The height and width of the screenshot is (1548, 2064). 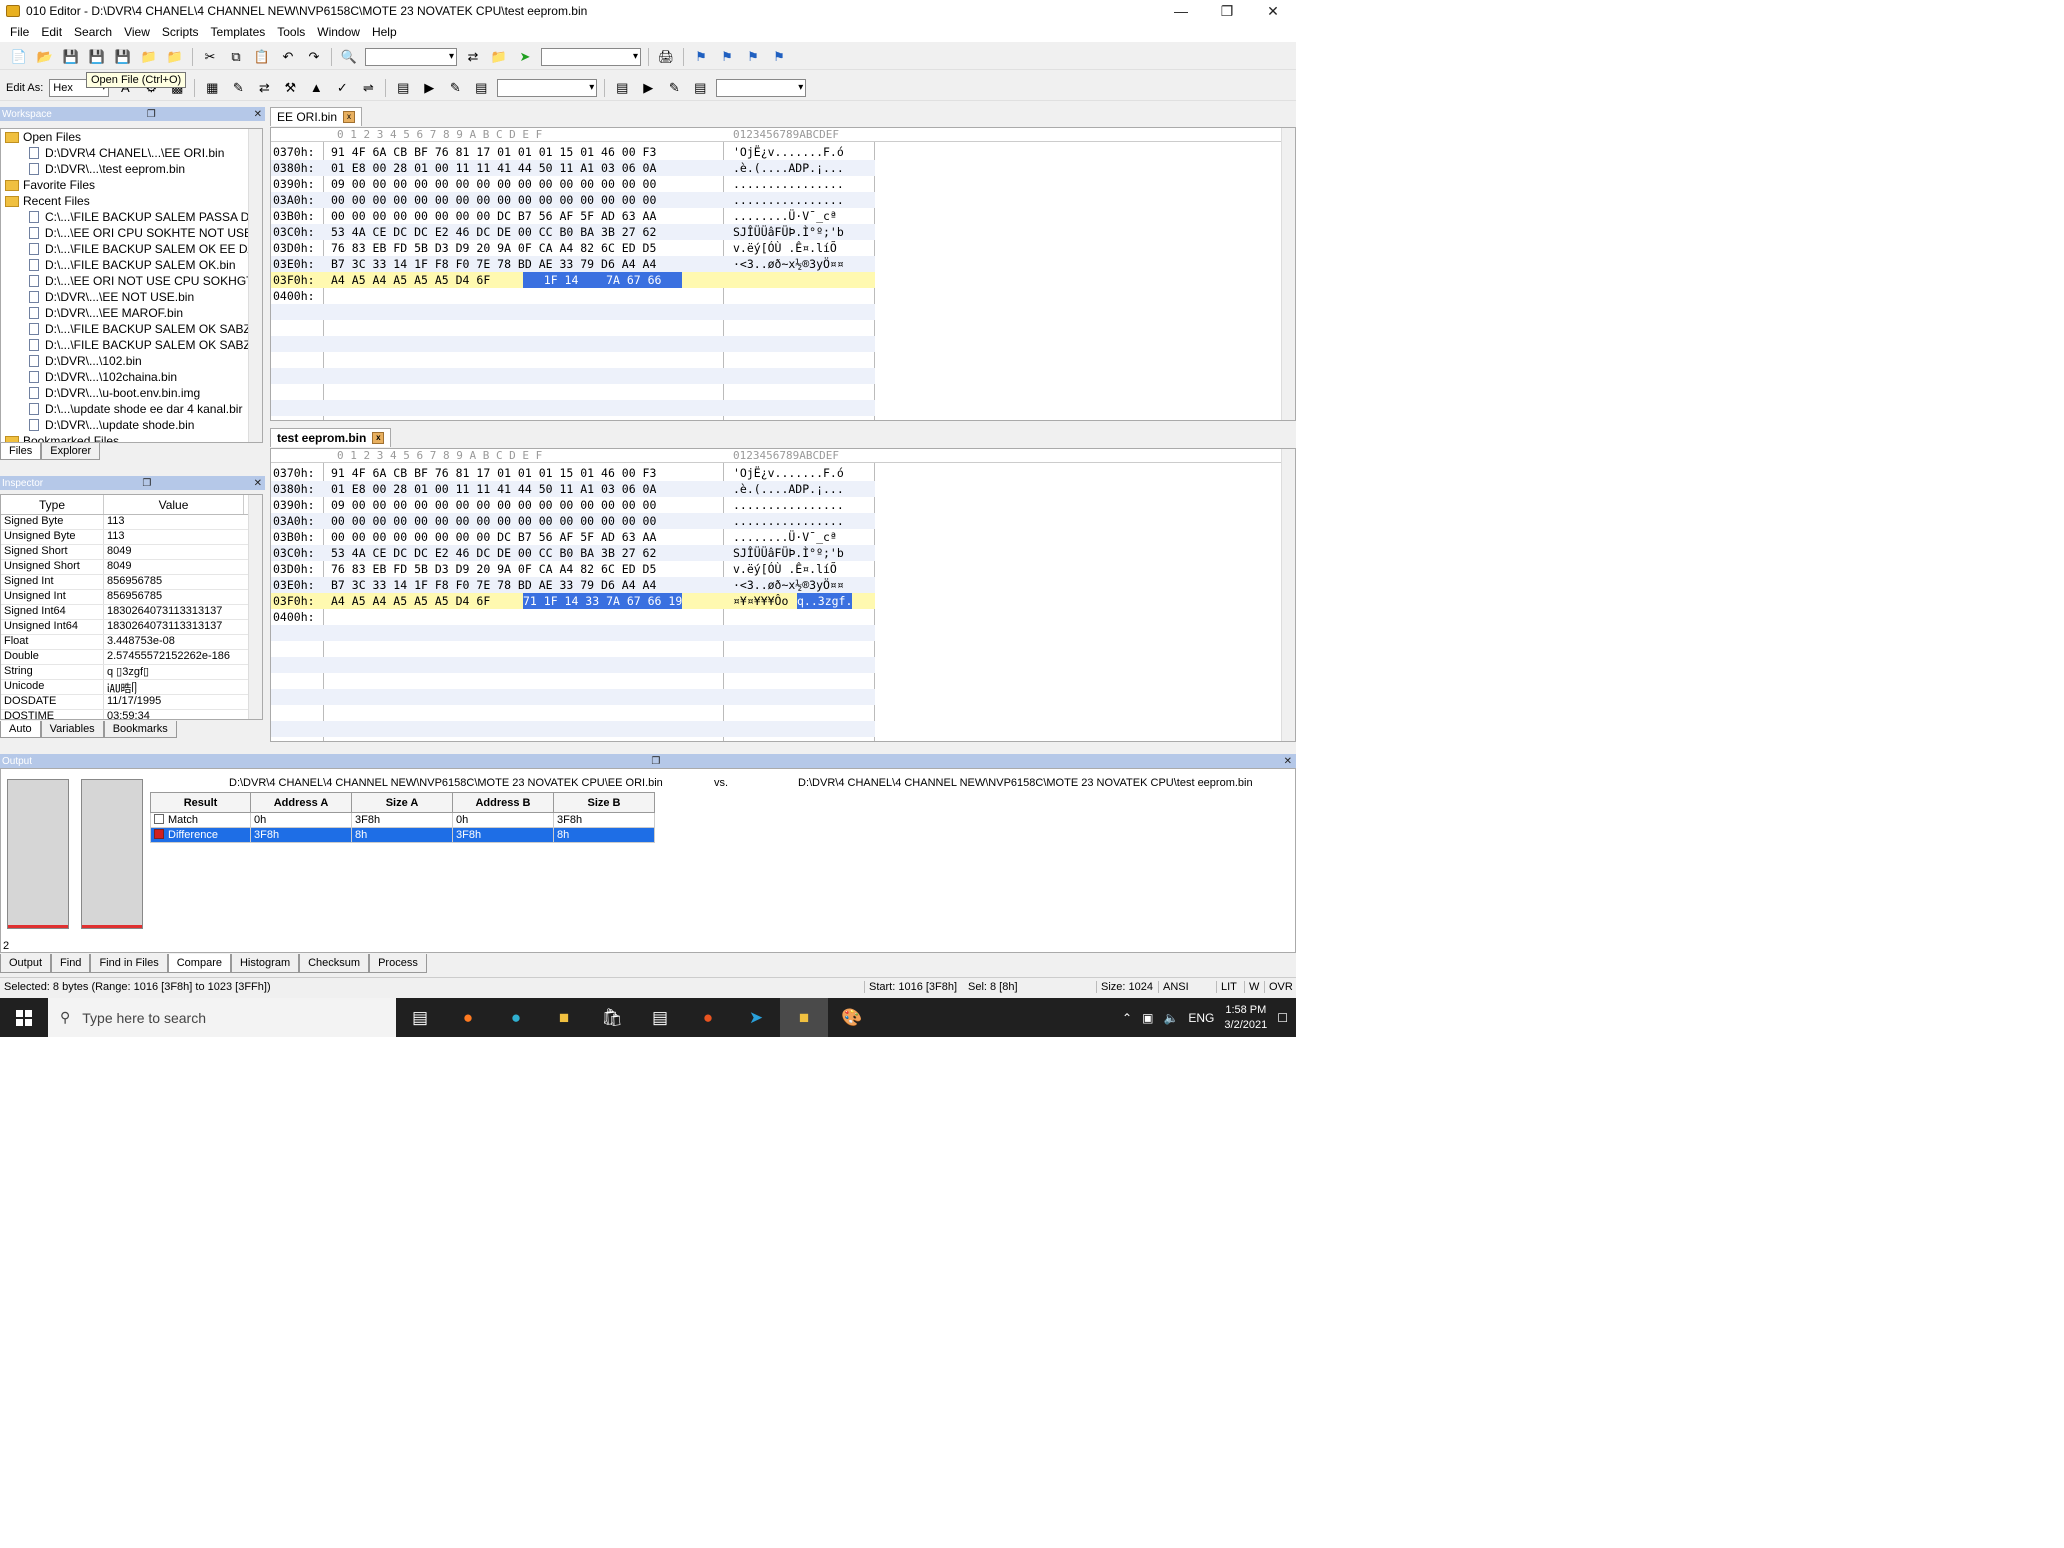 I want to click on tab-find: Find, so click(x=71, y=963).